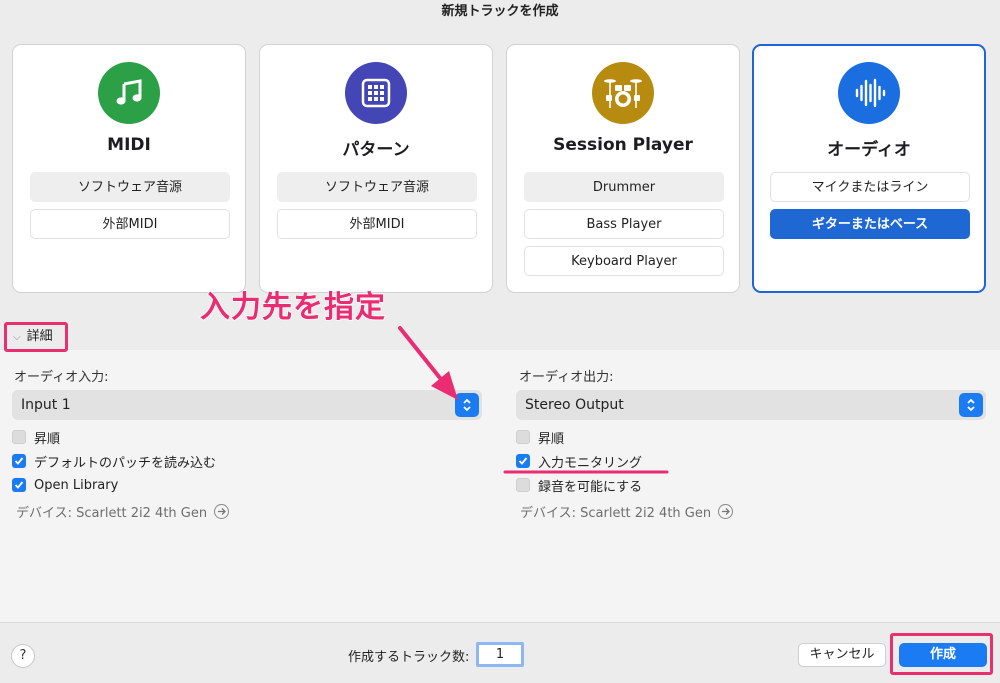  What do you see at coordinates (46, 405) in the screenshot?
I see `audio-input-value: Input 1` at bounding box center [46, 405].